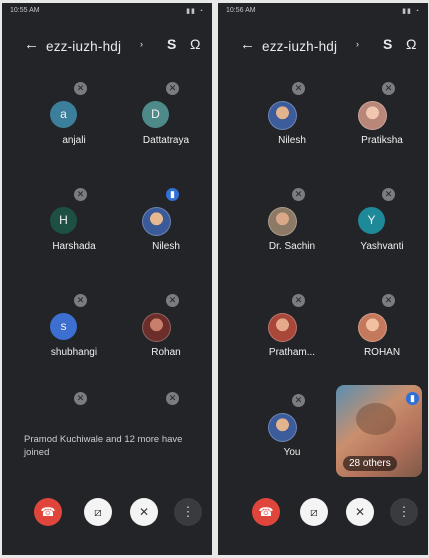  What do you see at coordinates (382, 246) in the screenshot?
I see `participant-name: Yashvanti` at bounding box center [382, 246].